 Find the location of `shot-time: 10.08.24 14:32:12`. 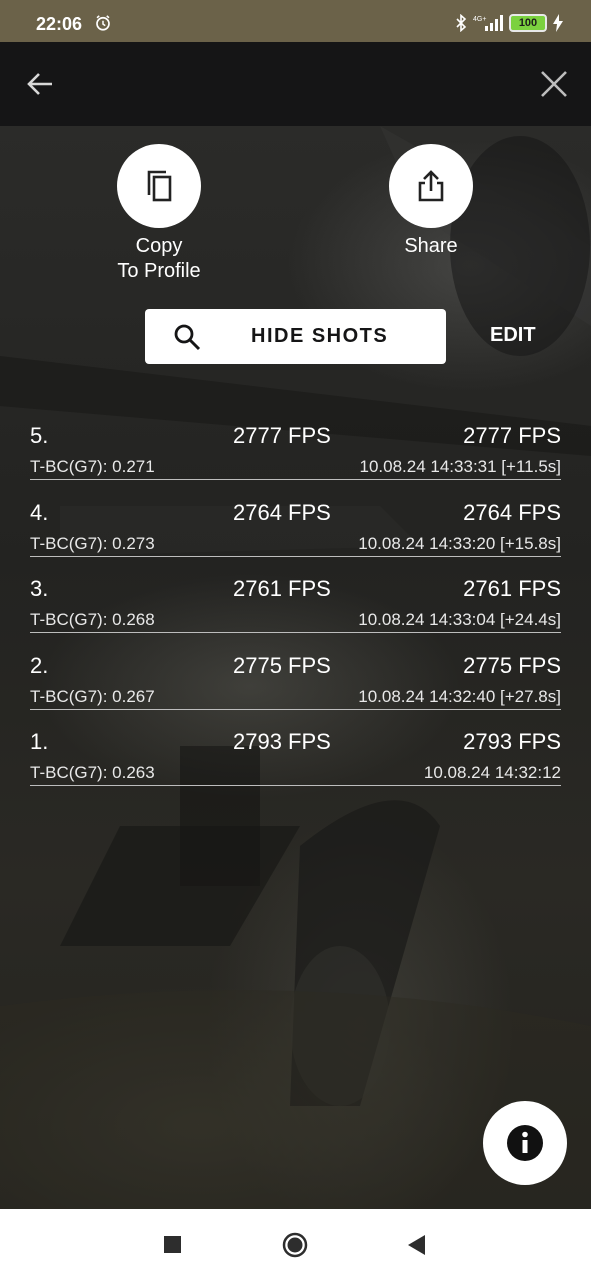

shot-time: 10.08.24 14:32:12 is located at coordinates (492, 772).